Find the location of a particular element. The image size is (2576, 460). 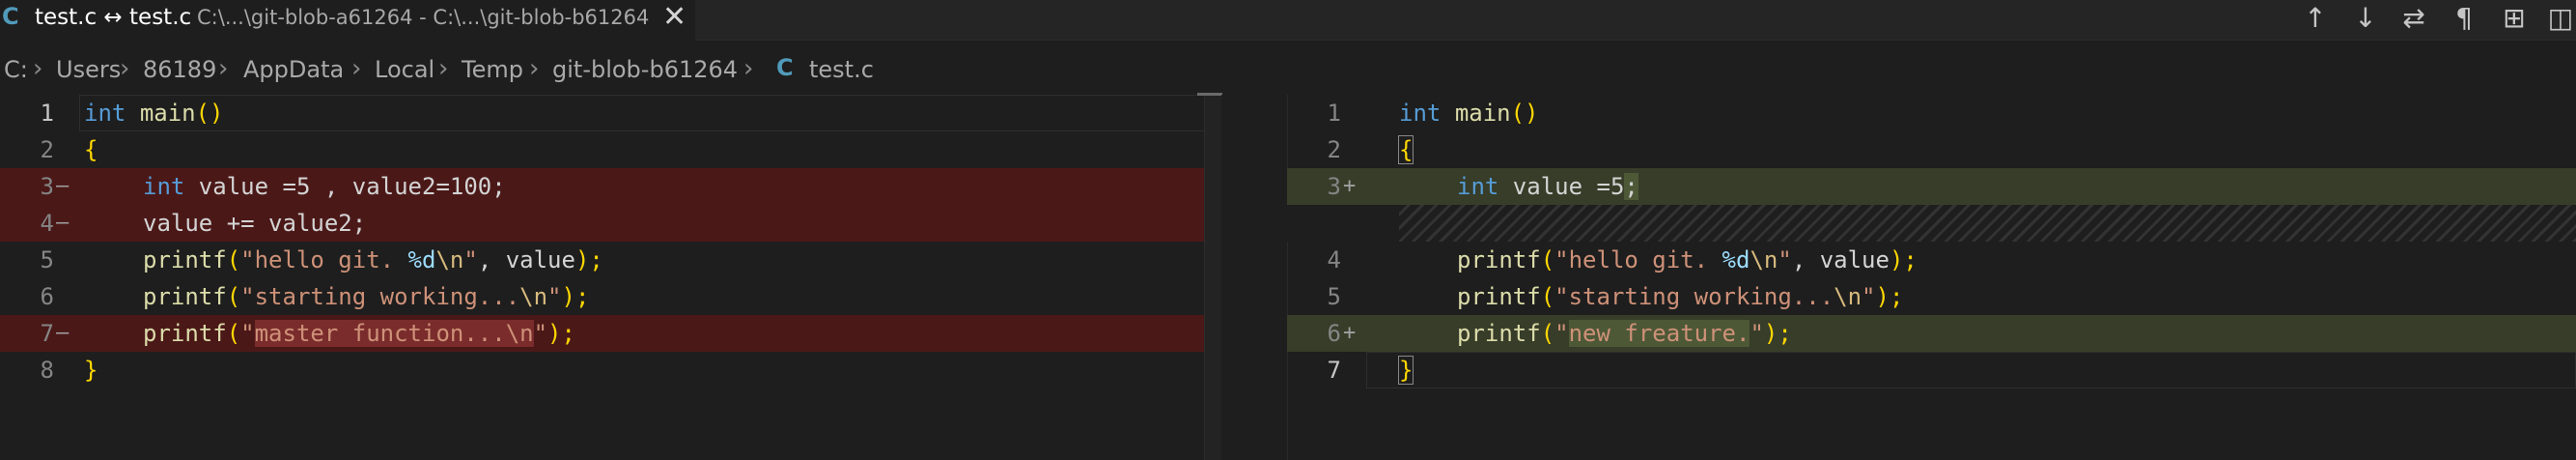

breadcrumb-item: AppData is located at coordinates (294, 69).